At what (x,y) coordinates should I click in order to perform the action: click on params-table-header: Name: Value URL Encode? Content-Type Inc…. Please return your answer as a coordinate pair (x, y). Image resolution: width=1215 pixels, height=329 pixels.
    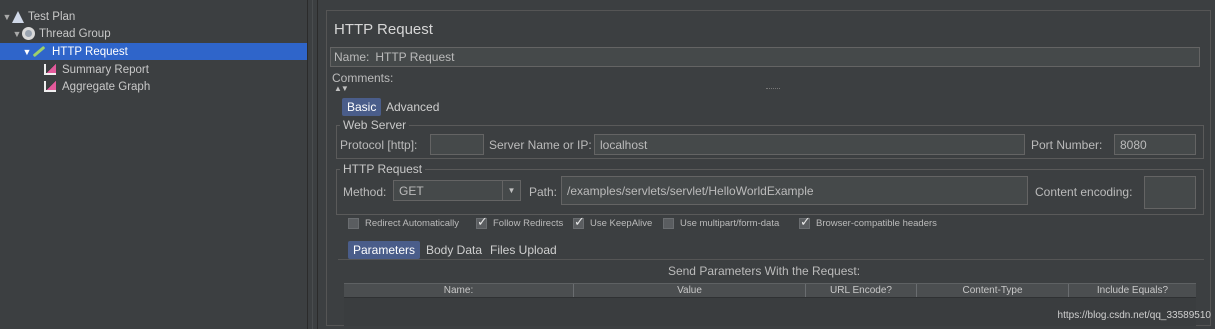
    Looking at the image, I should click on (770, 290).